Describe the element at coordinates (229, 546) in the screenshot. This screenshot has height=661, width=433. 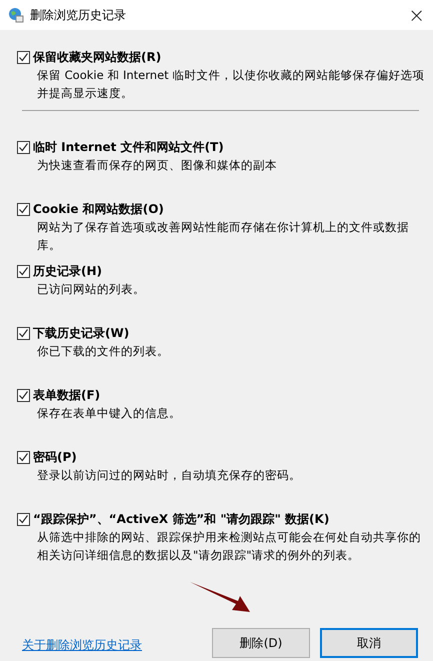
I see `option-description: 从筛选中排除的网站、跟踪保护用来检测站点可能会在何处自动共享你的相关访问详细信息的数据以及"请勿跟踪"请求的例外的列表。` at that location.